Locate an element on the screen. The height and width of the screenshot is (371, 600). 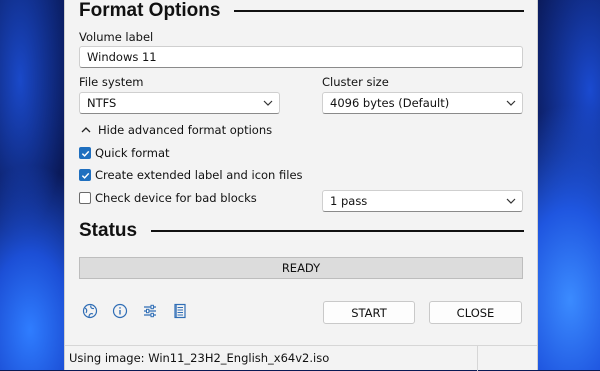
format-options-header: Format Options is located at coordinates (301, 12).